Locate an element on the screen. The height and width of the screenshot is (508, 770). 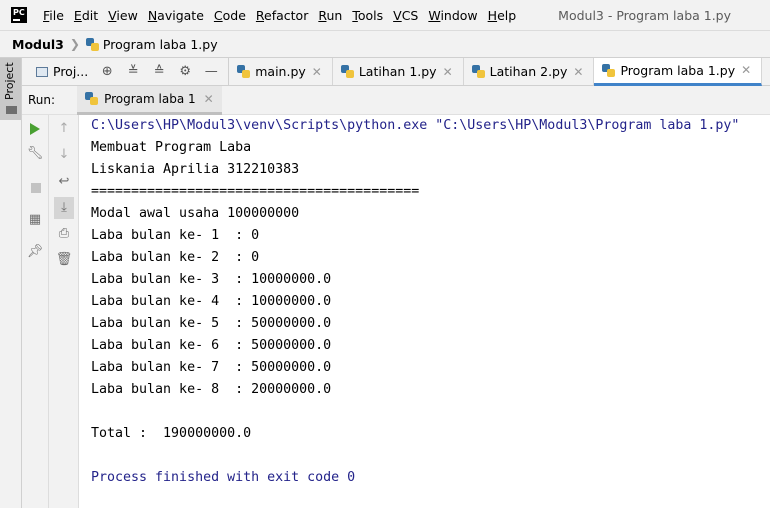
console-line: Laba bulan ke- 6 : 50000000.0 is located at coordinates (211, 345).